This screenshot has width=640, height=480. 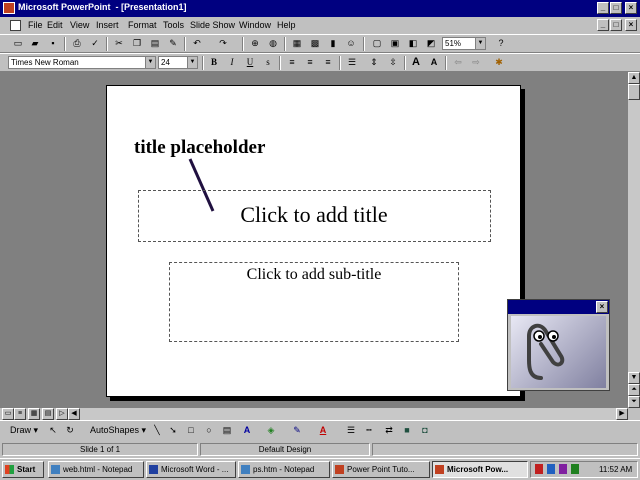 What do you see at coordinates (351, 430) in the screenshot?
I see `line-style-icon: ☰` at bounding box center [351, 430].